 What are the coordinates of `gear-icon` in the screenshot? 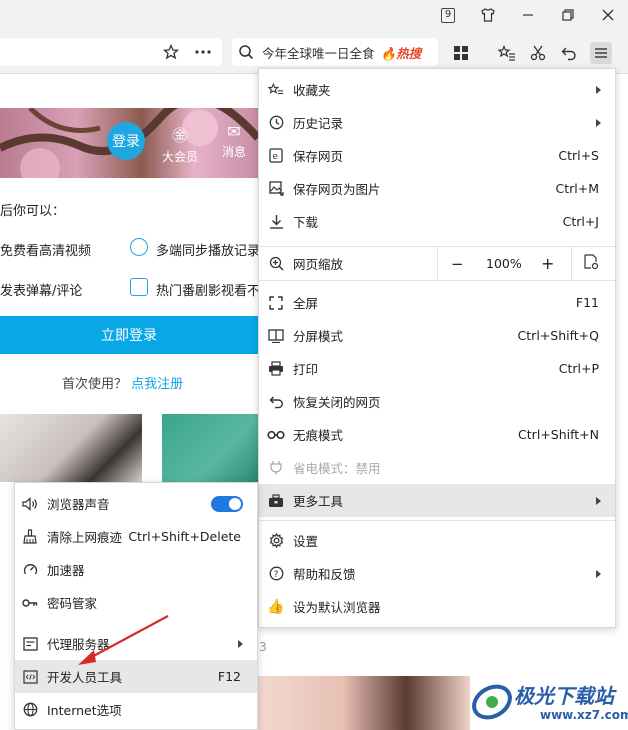 It's located at (276, 541).